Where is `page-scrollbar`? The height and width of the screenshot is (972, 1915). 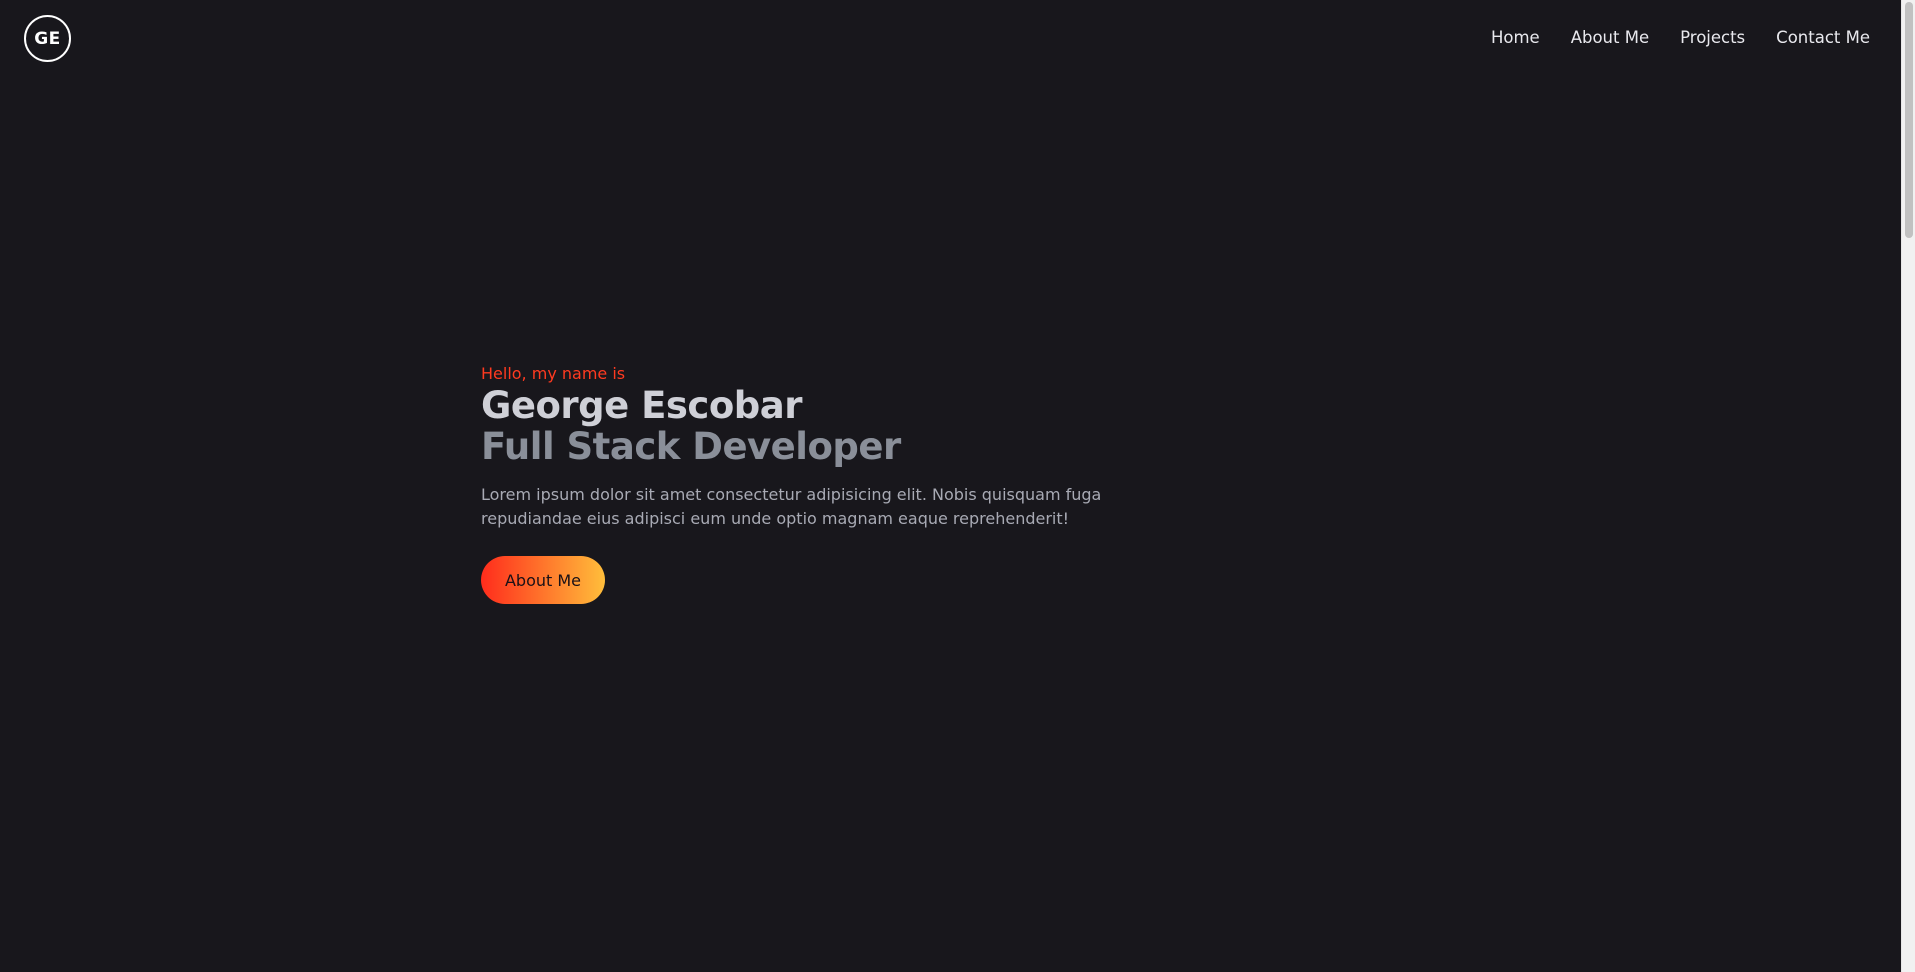 page-scrollbar is located at coordinates (1908, 486).